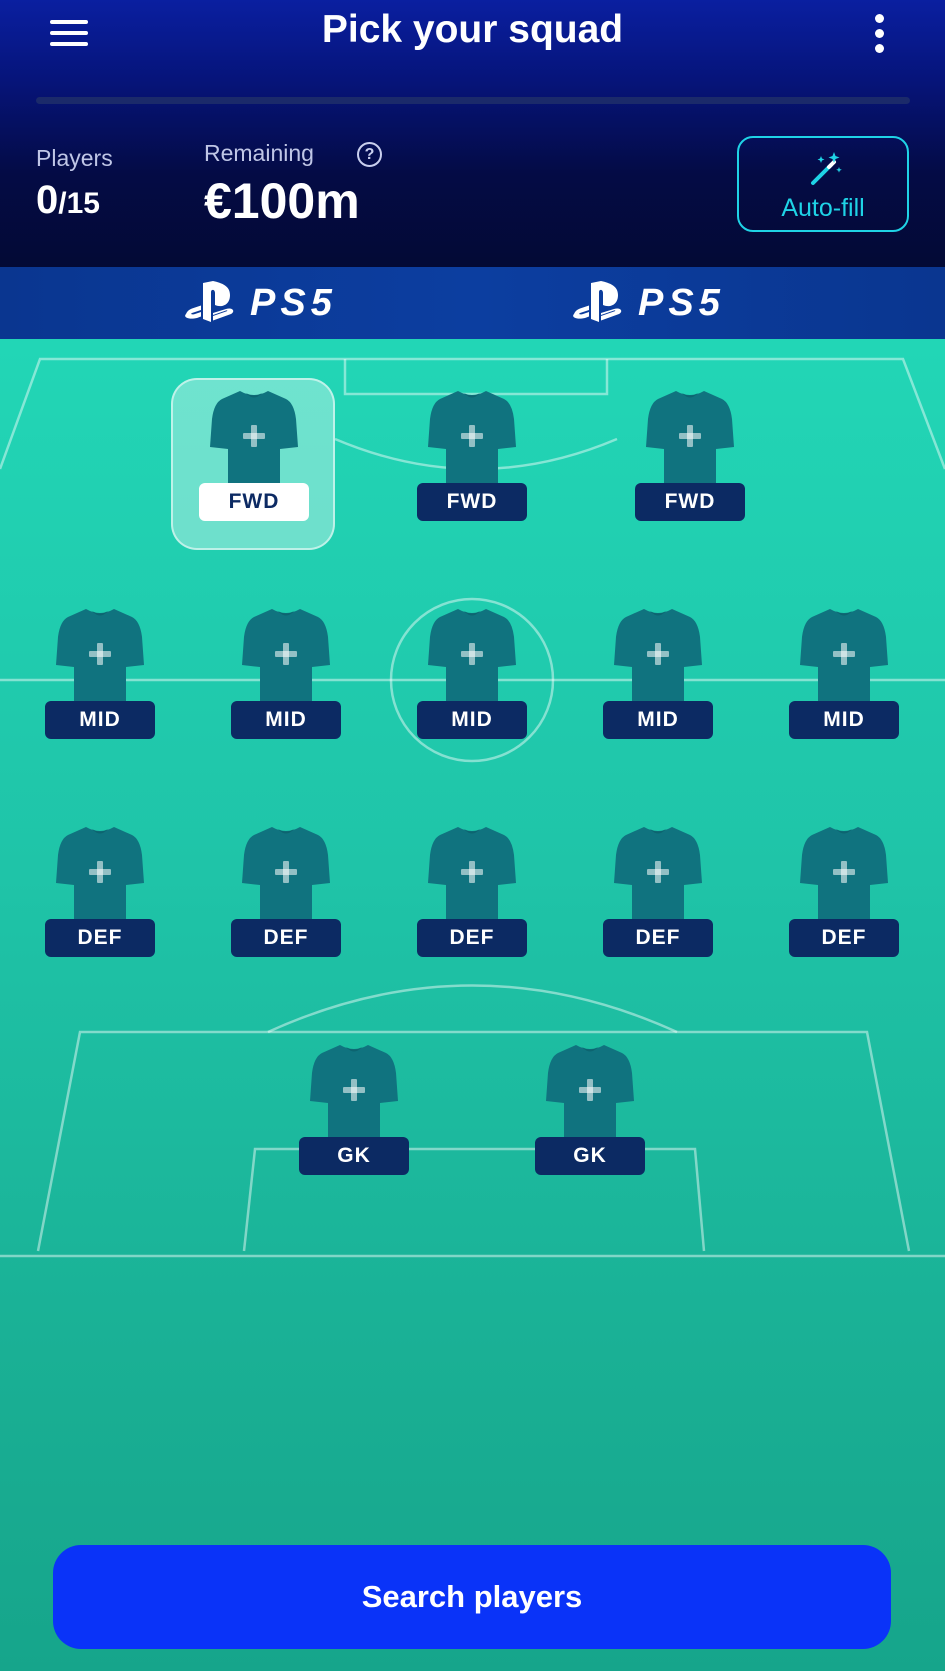 The width and height of the screenshot is (945, 1671). I want to click on players-label: Players, so click(74, 158).